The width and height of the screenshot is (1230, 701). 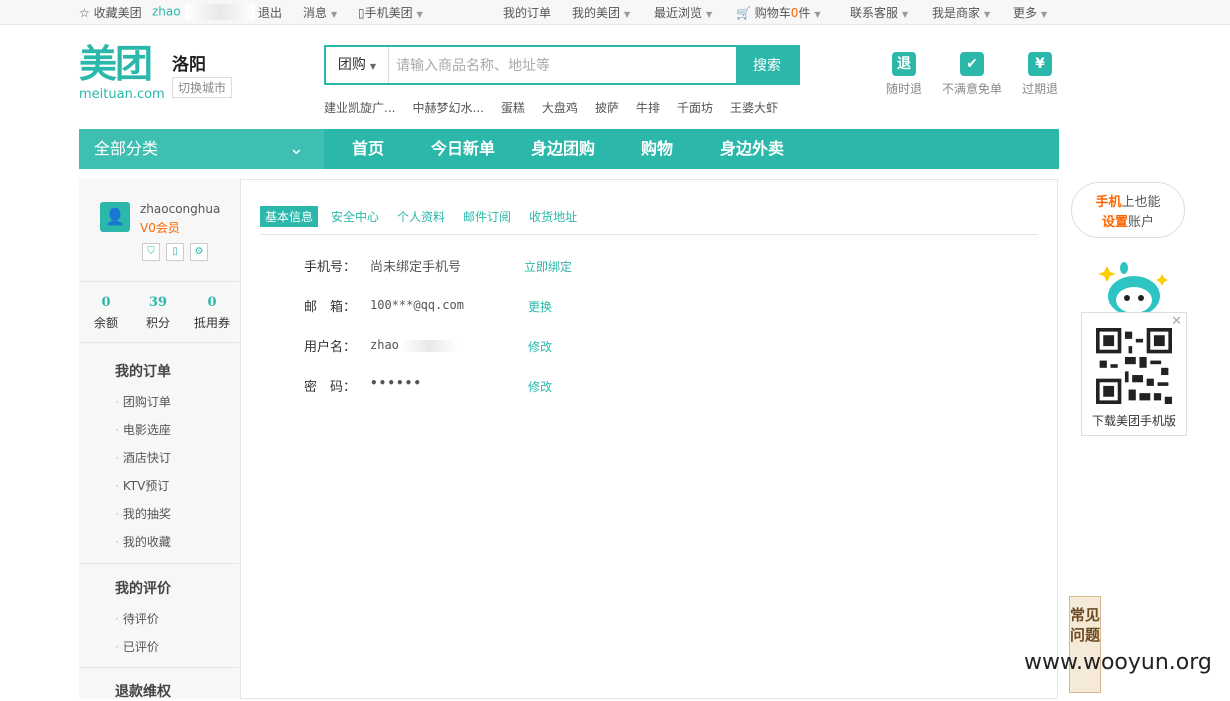 I want to click on merchant-menu: 我是商家 ▼, so click(x=961, y=12).